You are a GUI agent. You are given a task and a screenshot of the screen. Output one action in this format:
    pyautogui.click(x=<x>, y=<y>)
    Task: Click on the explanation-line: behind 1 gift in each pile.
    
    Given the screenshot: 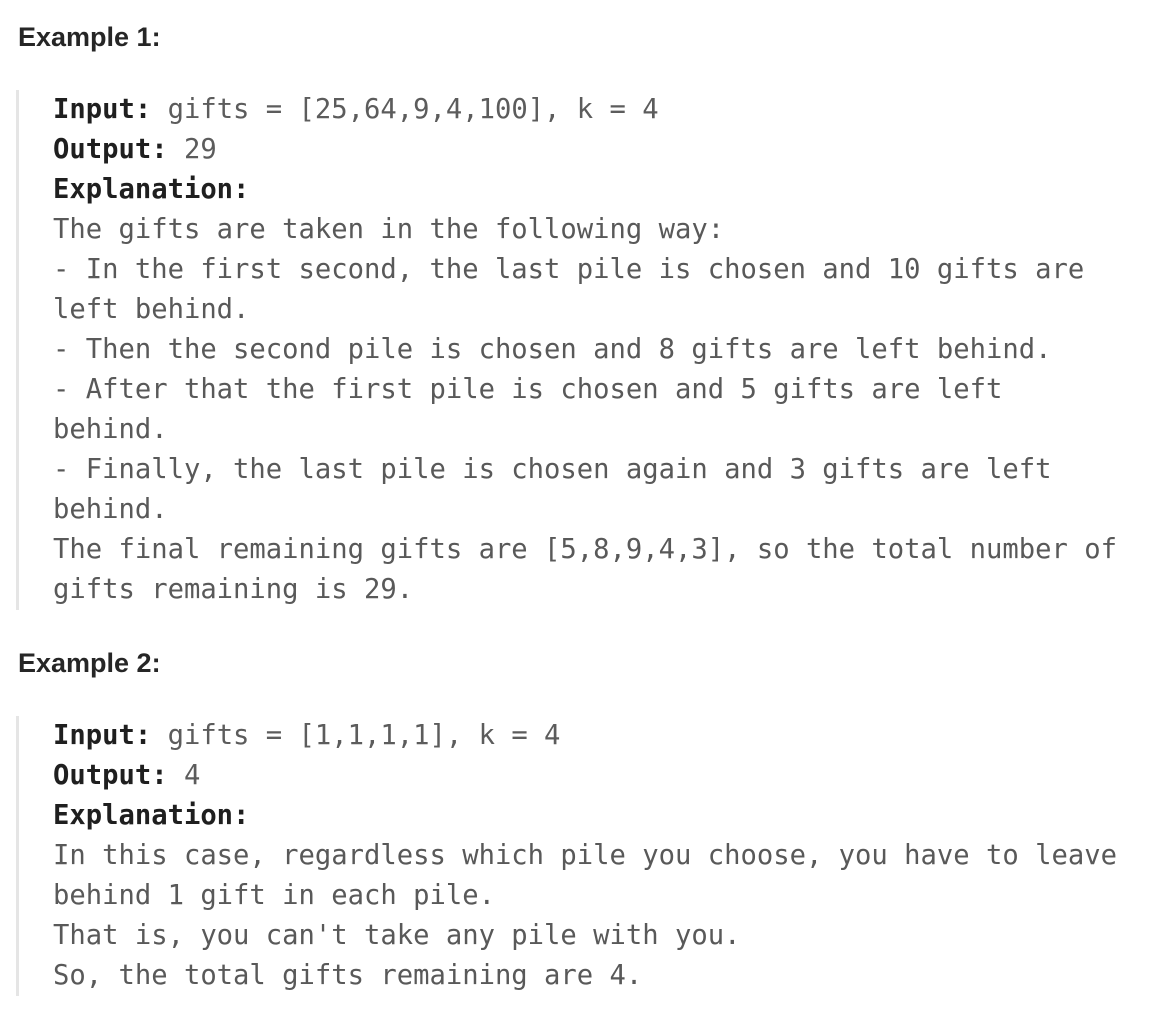 What is the action you would take?
    pyautogui.click(x=274, y=895)
    